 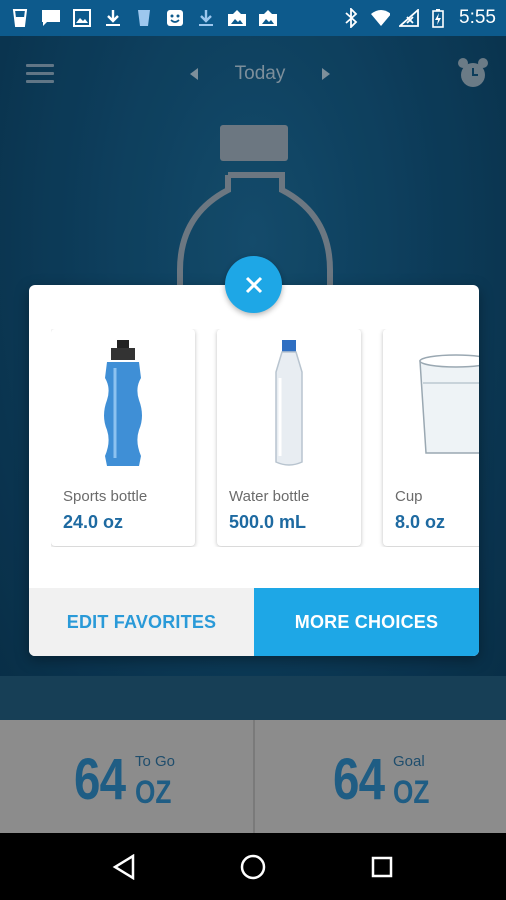 I want to click on drink-card-sports-bottle: Sports bottle 24.0 oz, so click(x=123, y=437).